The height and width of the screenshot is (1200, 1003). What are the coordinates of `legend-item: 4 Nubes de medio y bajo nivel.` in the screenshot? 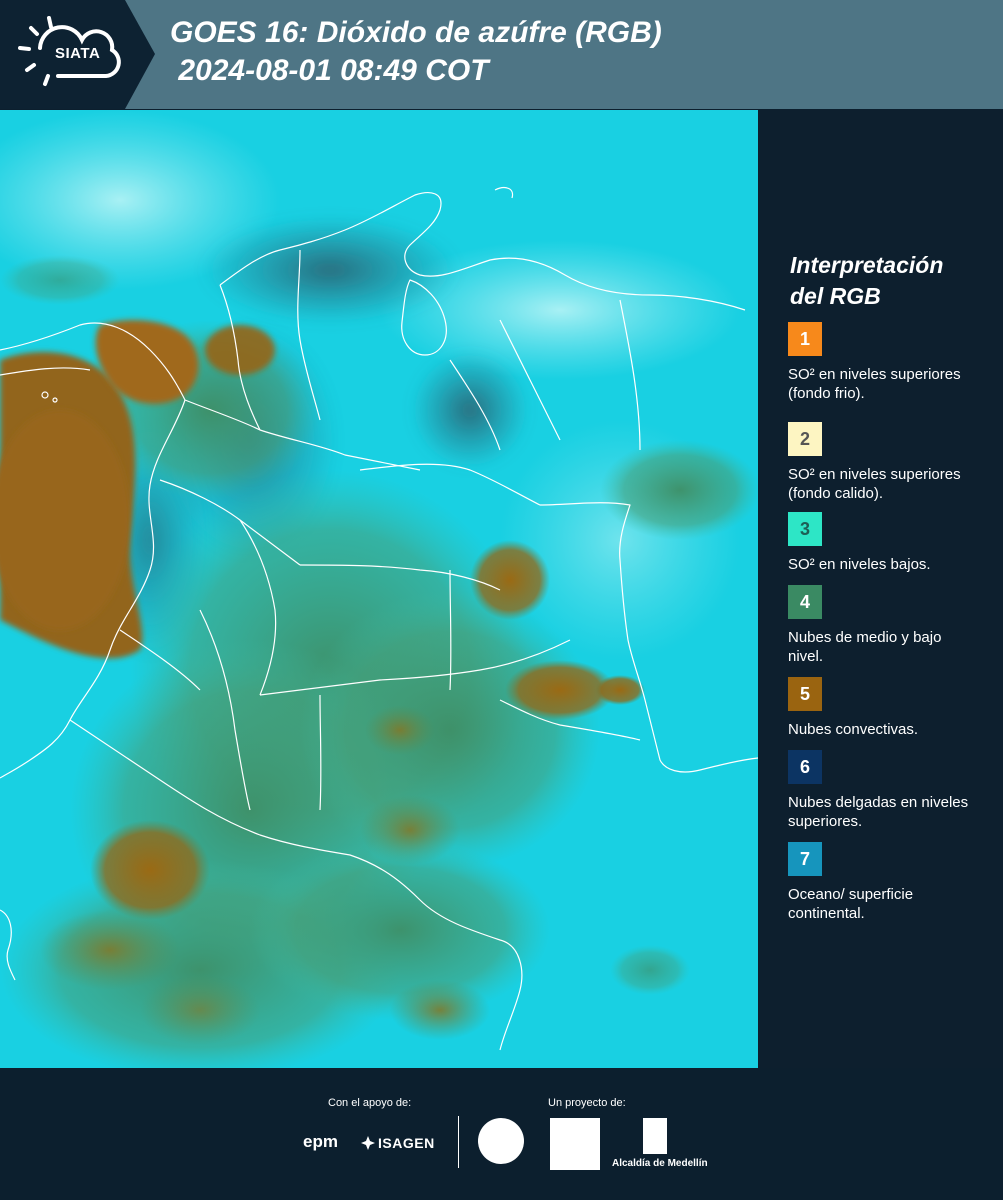 It's located at (893, 625).